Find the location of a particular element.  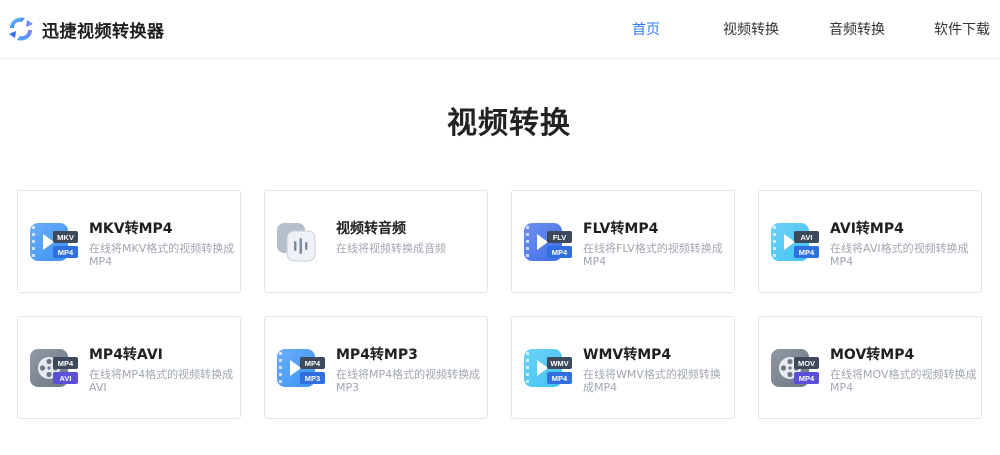

format-badge-source: MOV is located at coordinates (806, 363).